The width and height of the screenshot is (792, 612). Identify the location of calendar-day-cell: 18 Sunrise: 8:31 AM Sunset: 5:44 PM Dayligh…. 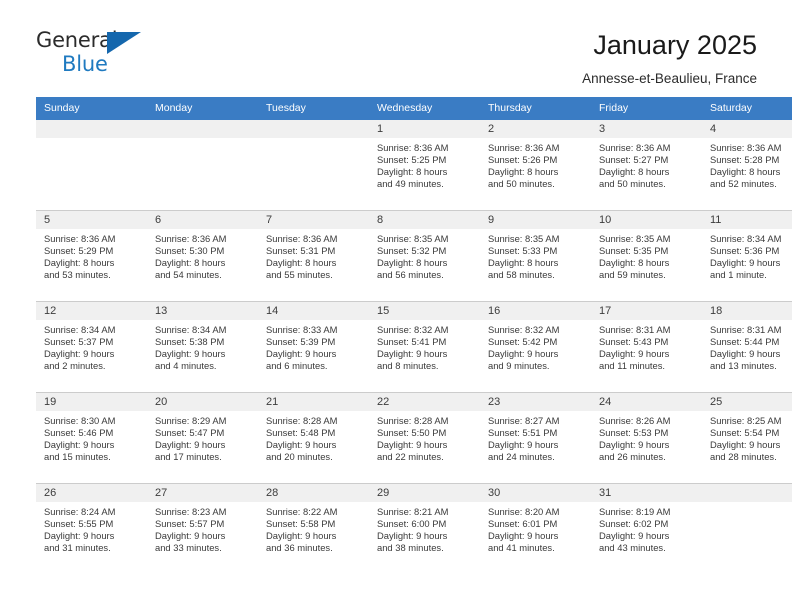
(747, 346).